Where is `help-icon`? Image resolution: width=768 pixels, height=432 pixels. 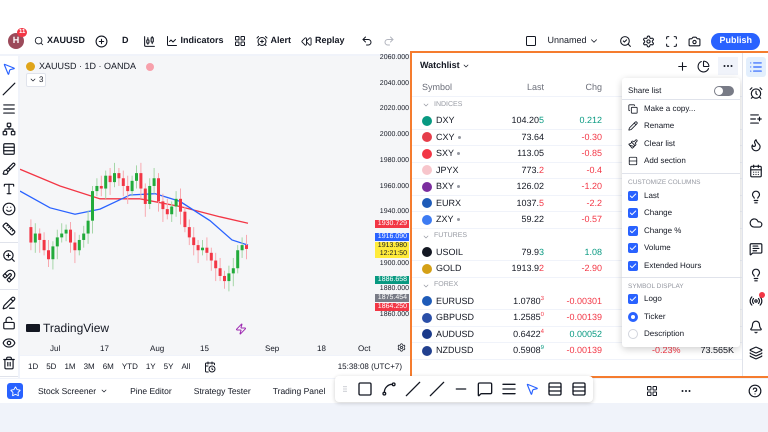 help-icon is located at coordinates (755, 391).